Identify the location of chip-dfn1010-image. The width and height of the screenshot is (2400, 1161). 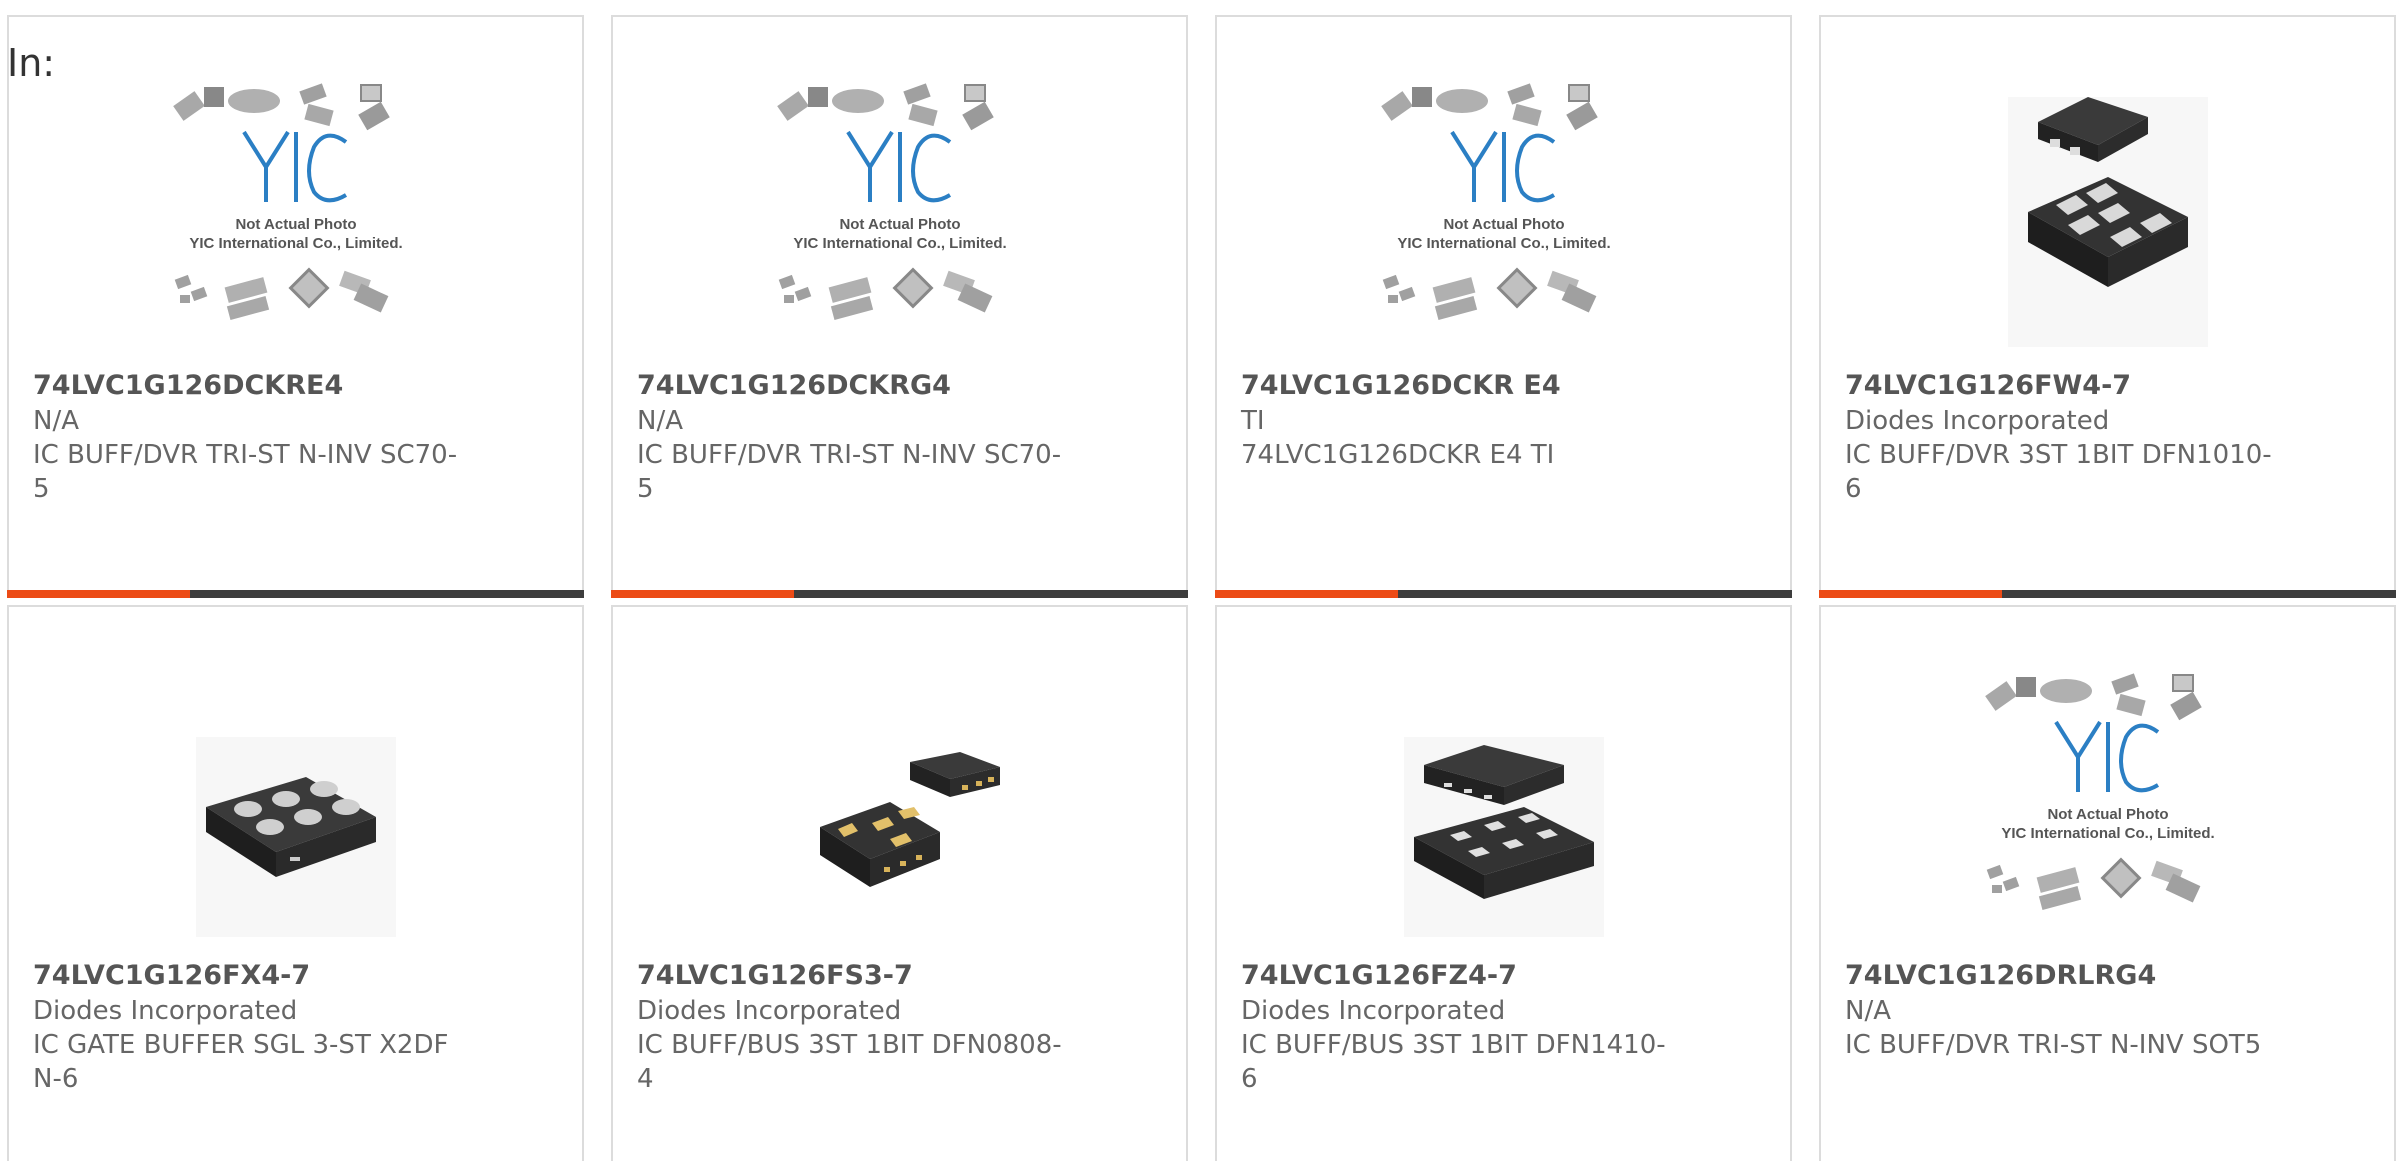
(2107, 222).